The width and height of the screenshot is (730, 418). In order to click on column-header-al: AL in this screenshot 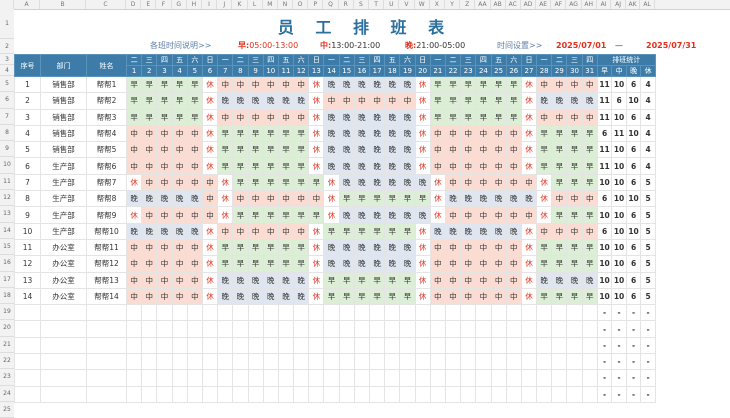, I will do `click(647, 4)`.